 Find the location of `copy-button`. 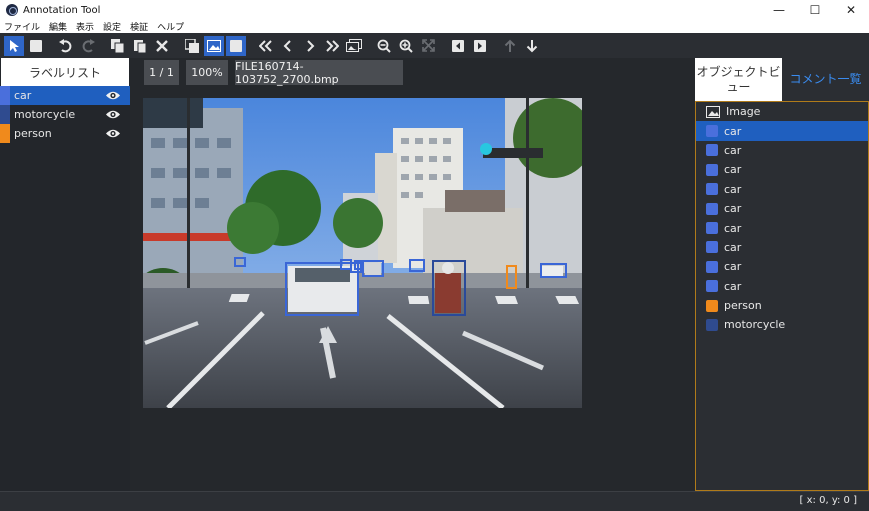

copy-button is located at coordinates (118, 46).